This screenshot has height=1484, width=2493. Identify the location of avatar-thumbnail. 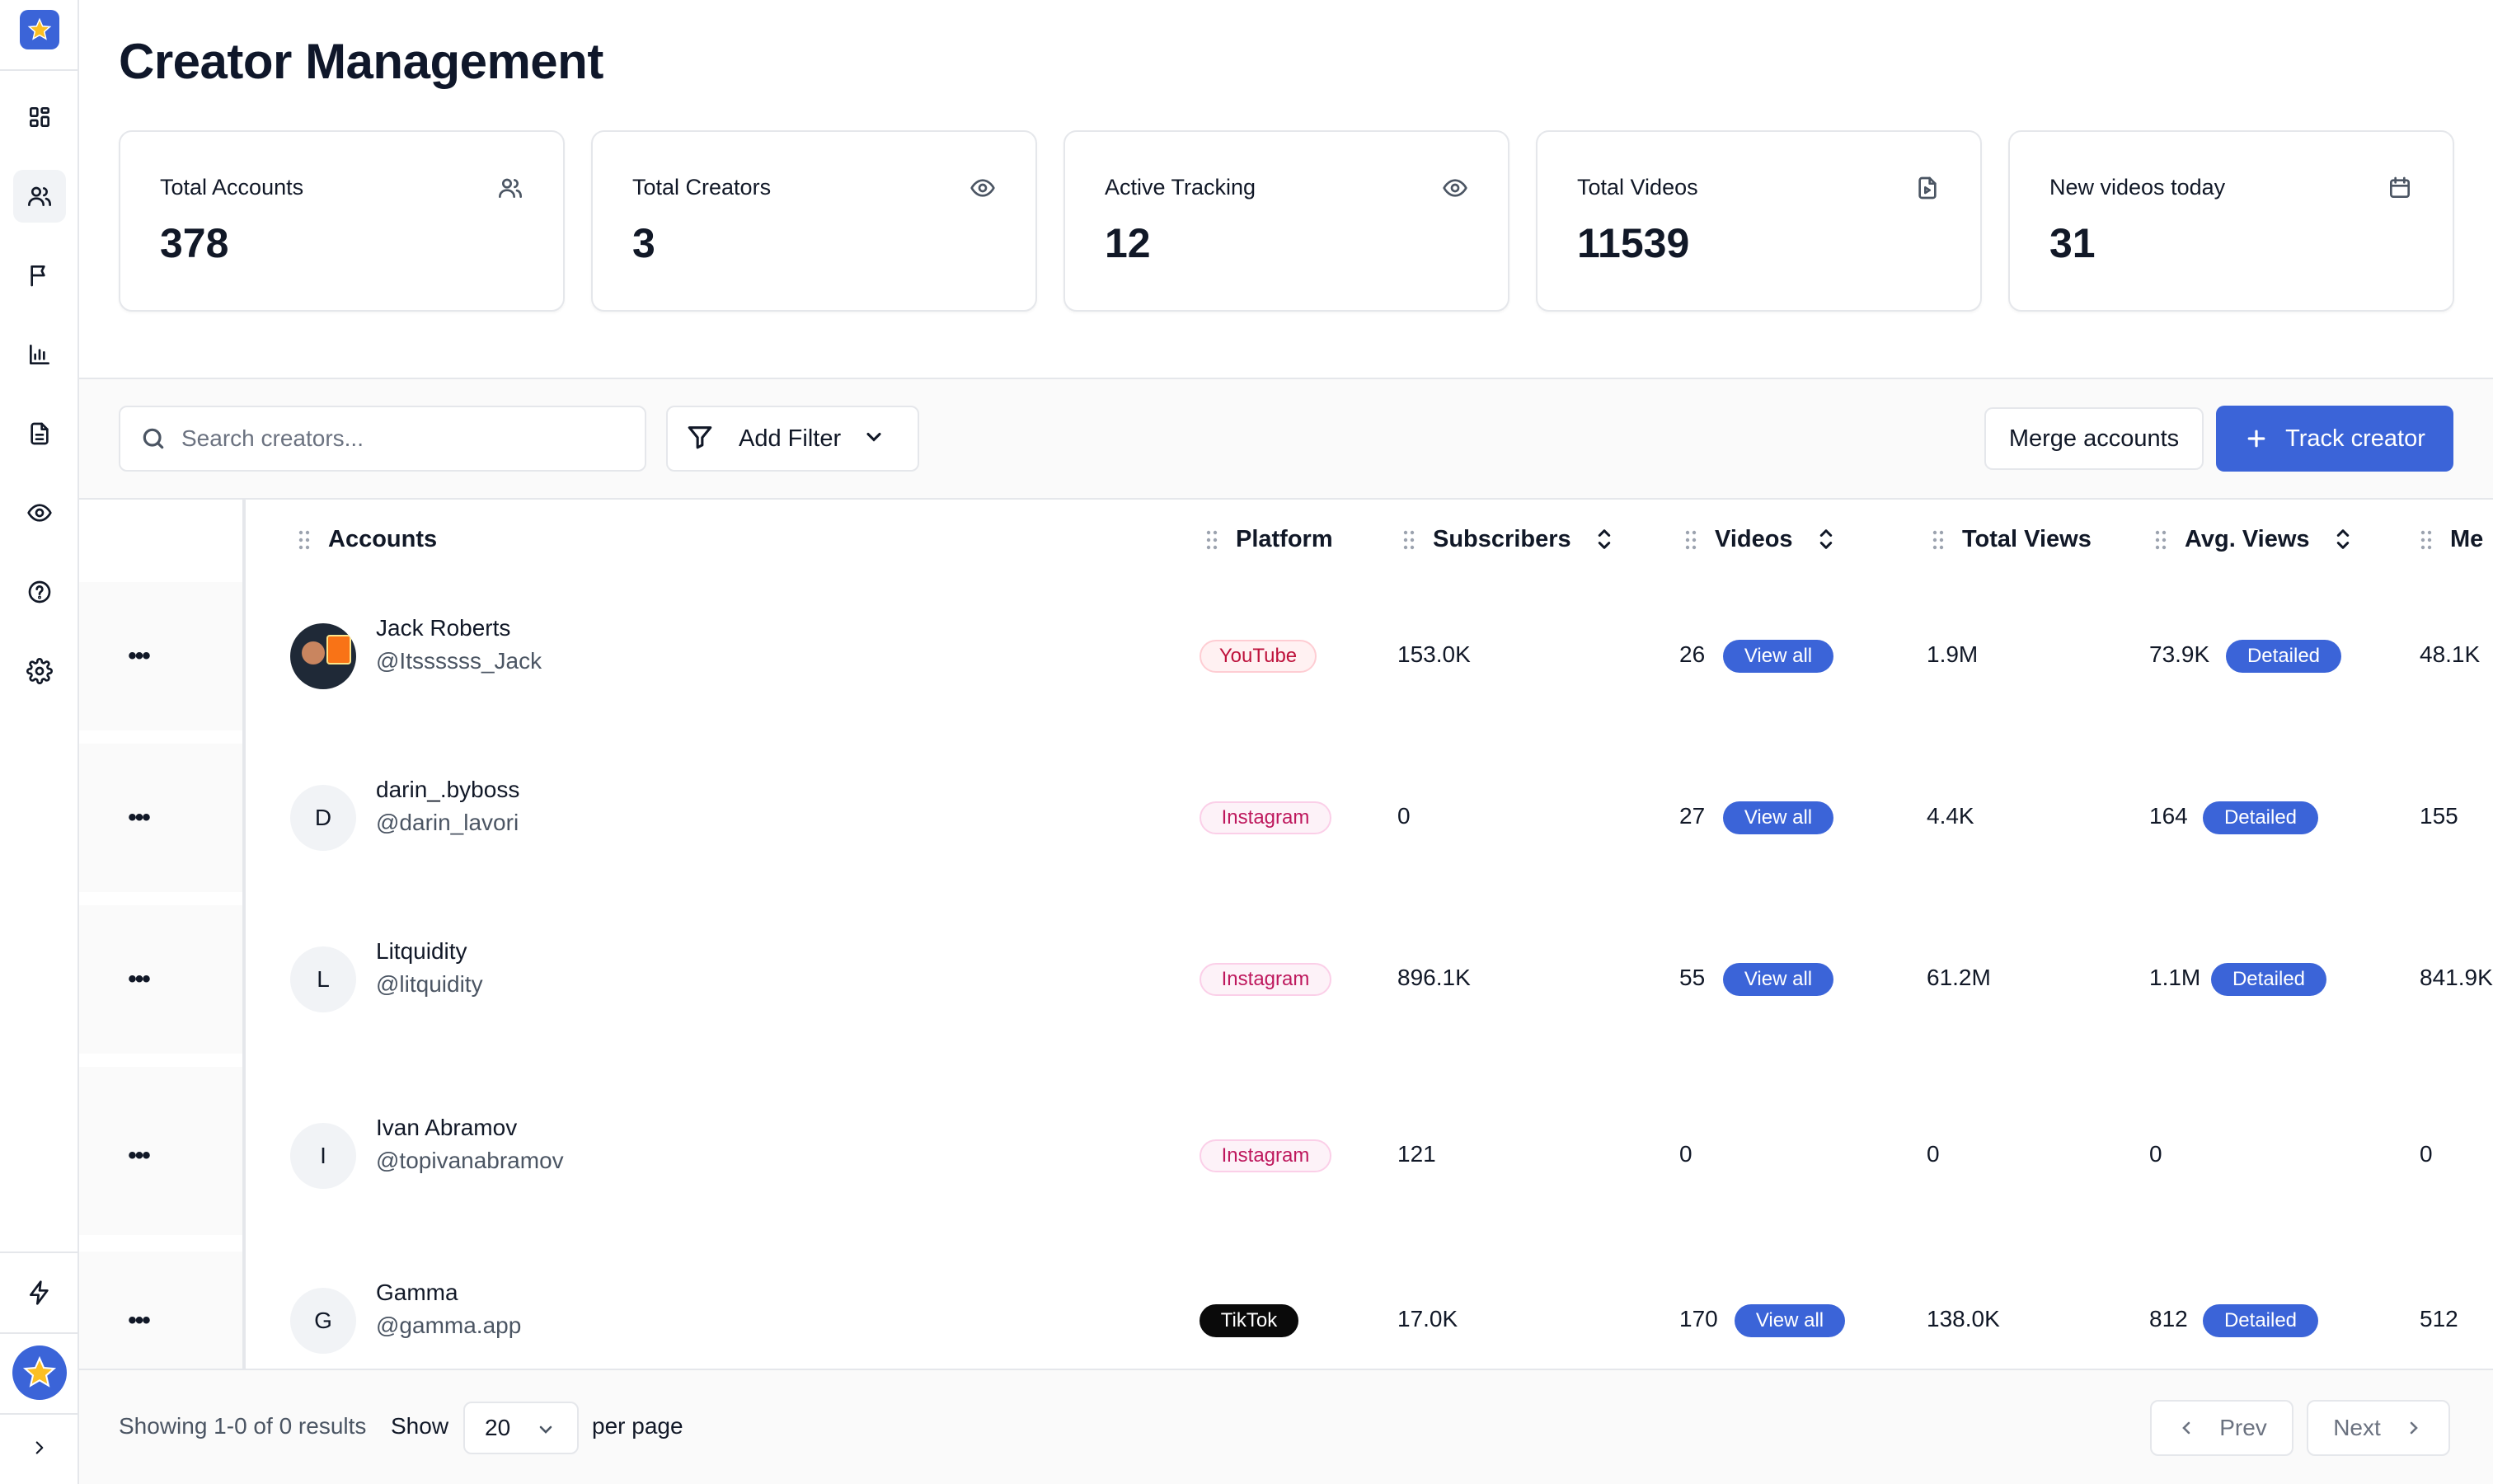
(338, 650).